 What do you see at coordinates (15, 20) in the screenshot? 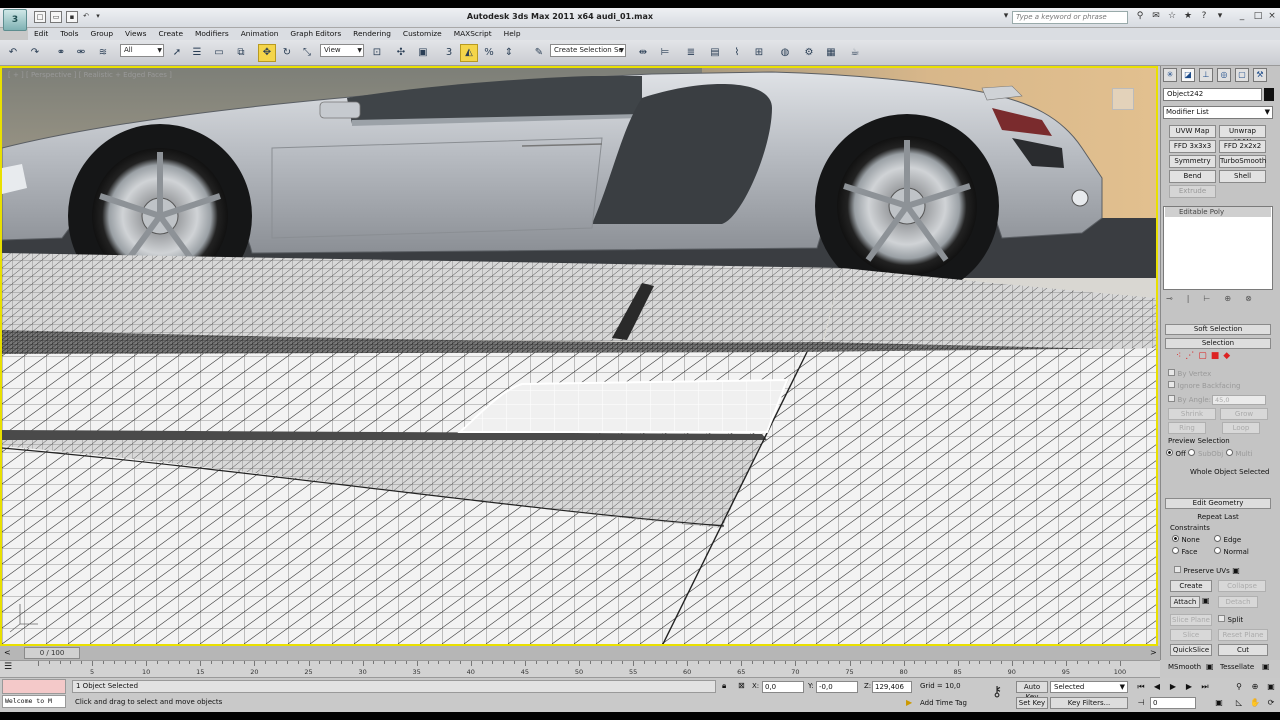
I see `app-logo-icon: 3` at bounding box center [15, 20].